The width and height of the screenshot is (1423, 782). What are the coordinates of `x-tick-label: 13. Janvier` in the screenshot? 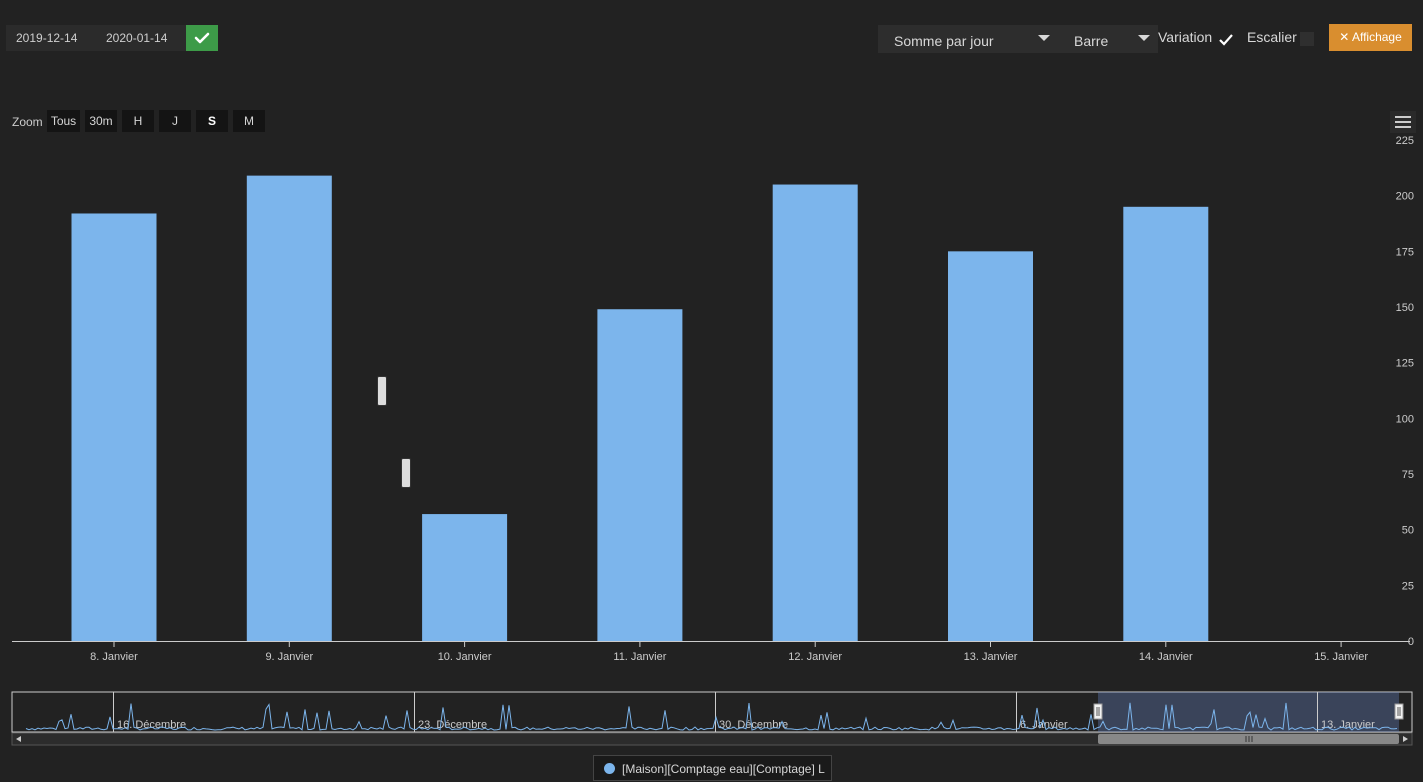 It's located at (991, 657).